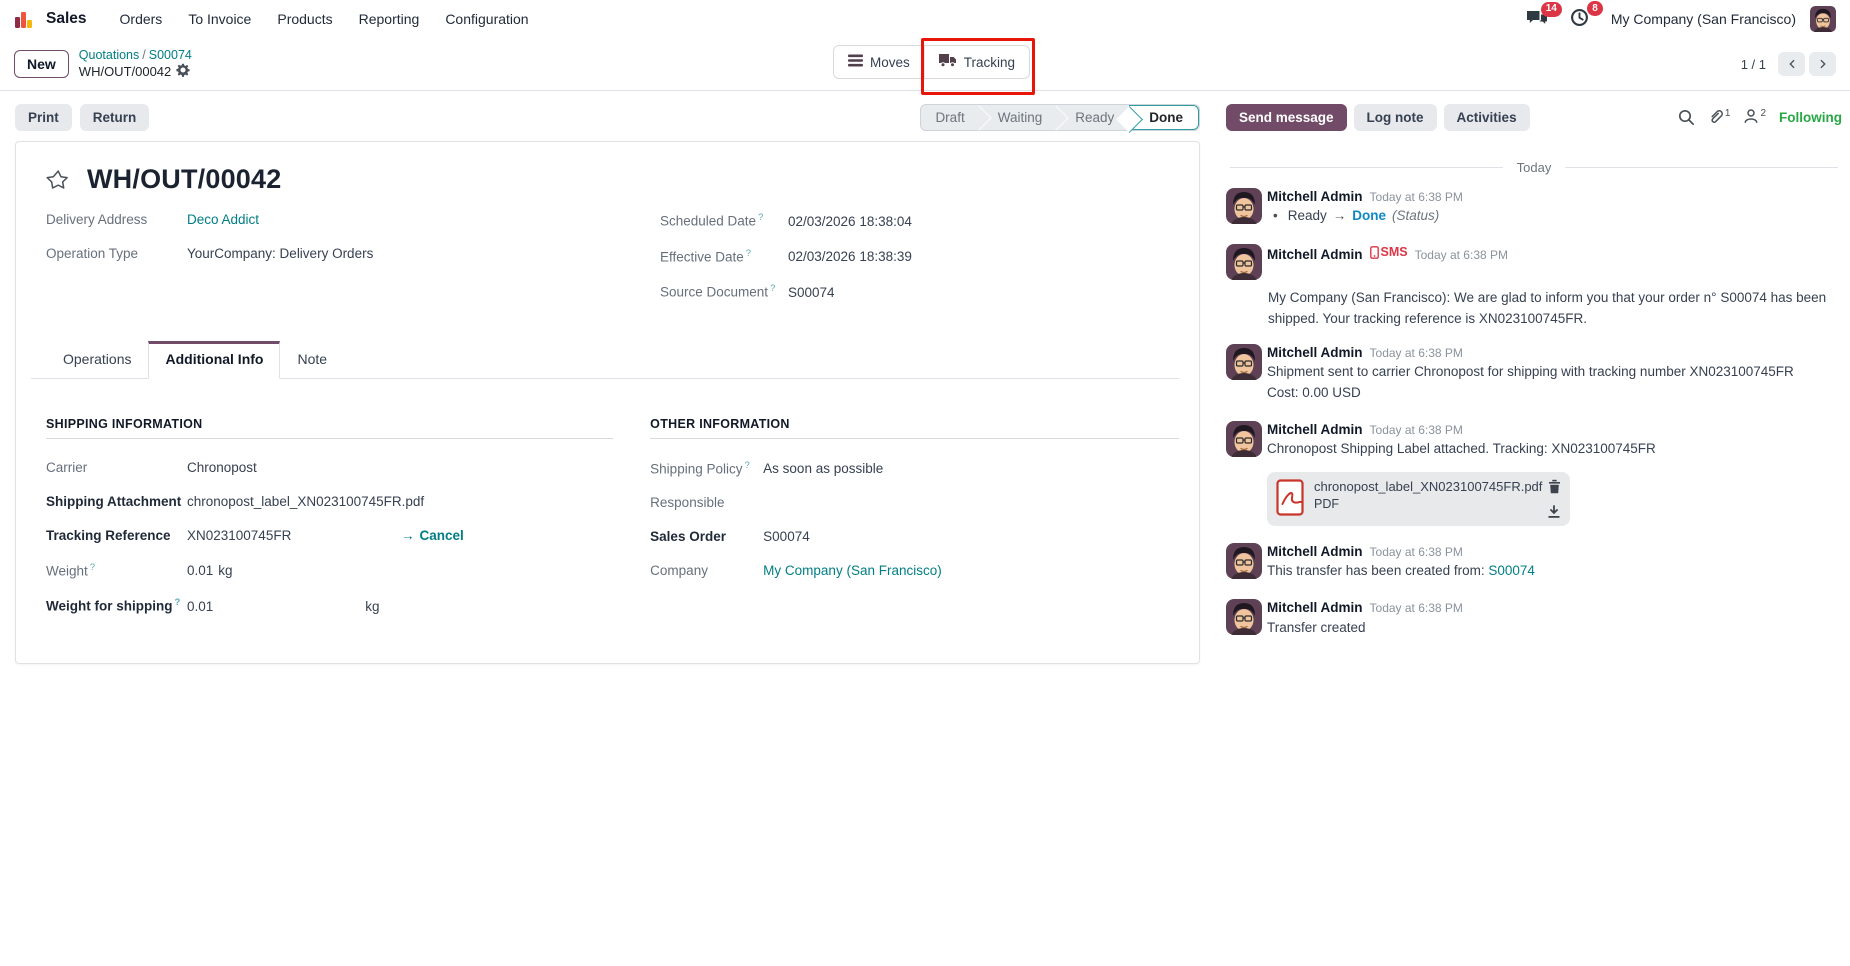 This screenshot has width=1850, height=966. Describe the element at coordinates (1554, 512) in the screenshot. I see `download-attachment-icon` at that location.